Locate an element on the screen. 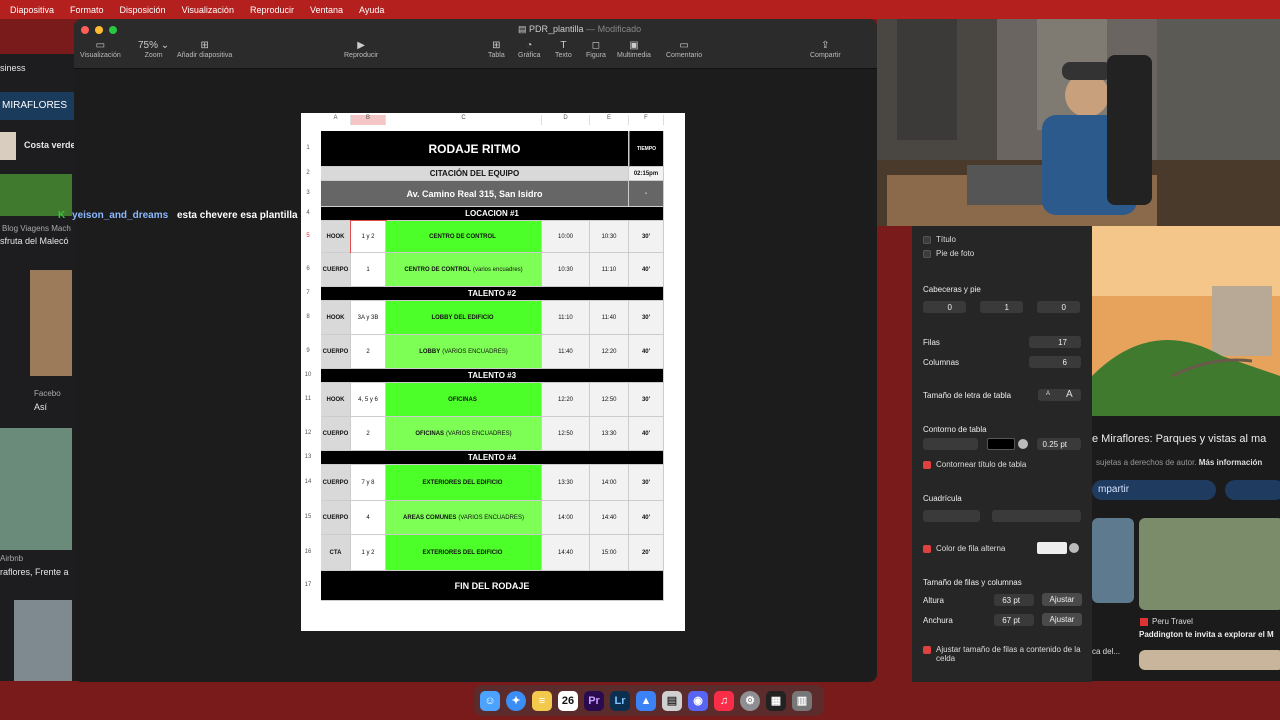 The height and width of the screenshot is (720, 1280). more-info-link: Más información is located at coordinates (1231, 462).